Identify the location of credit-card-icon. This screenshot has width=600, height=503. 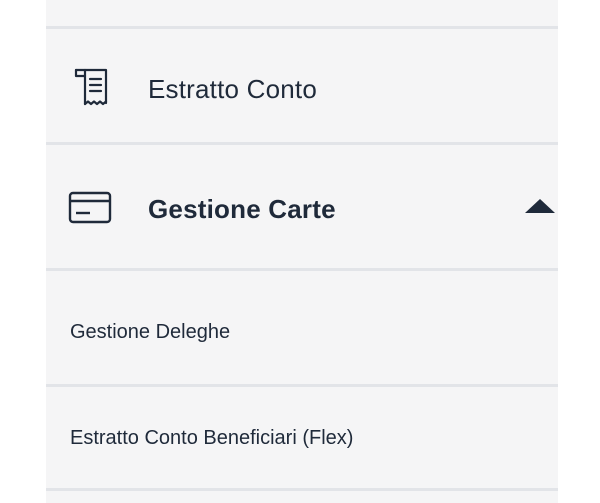
(90, 207).